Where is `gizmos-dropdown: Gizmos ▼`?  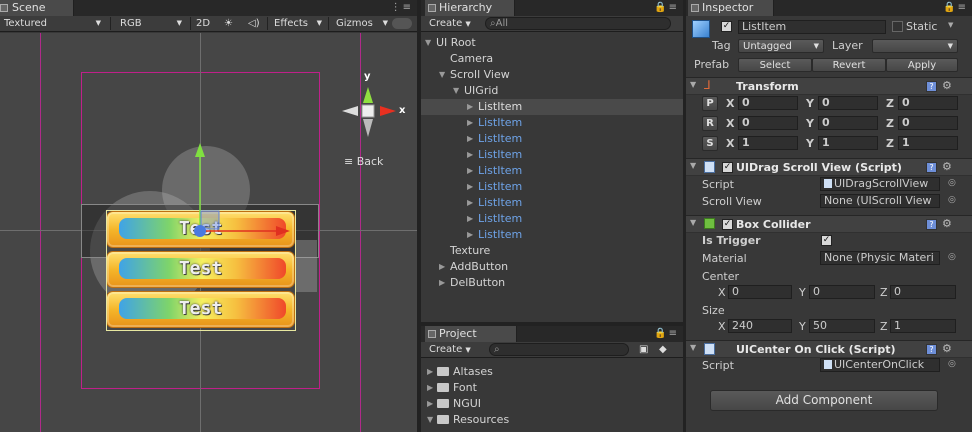 gizmos-dropdown: Gizmos ▼ is located at coordinates (360, 23).